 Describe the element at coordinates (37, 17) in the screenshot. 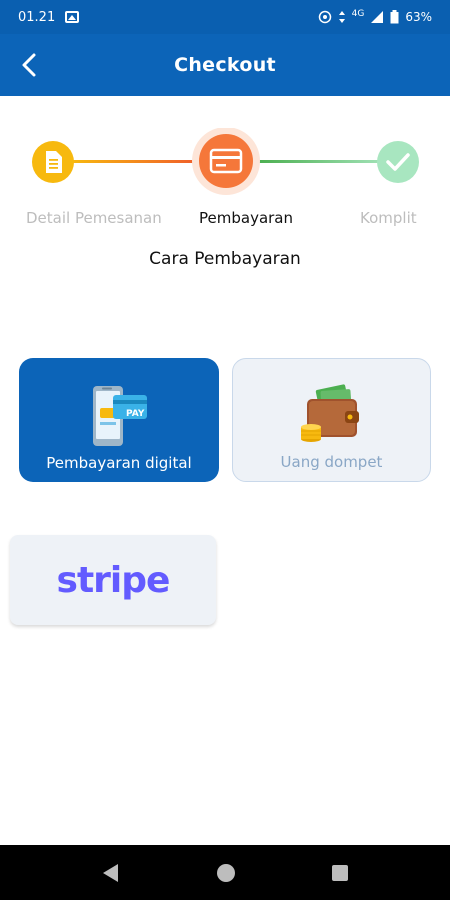

I see `status-time: 01.21` at that location.